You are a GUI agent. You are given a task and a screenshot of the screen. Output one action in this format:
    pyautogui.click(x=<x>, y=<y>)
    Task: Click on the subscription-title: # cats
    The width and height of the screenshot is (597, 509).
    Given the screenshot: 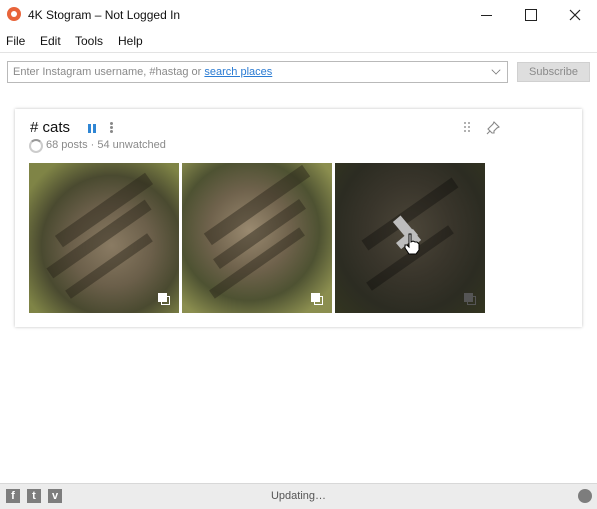 What is the action you would take?
    pyautogui.click(x=50, y=127)
    